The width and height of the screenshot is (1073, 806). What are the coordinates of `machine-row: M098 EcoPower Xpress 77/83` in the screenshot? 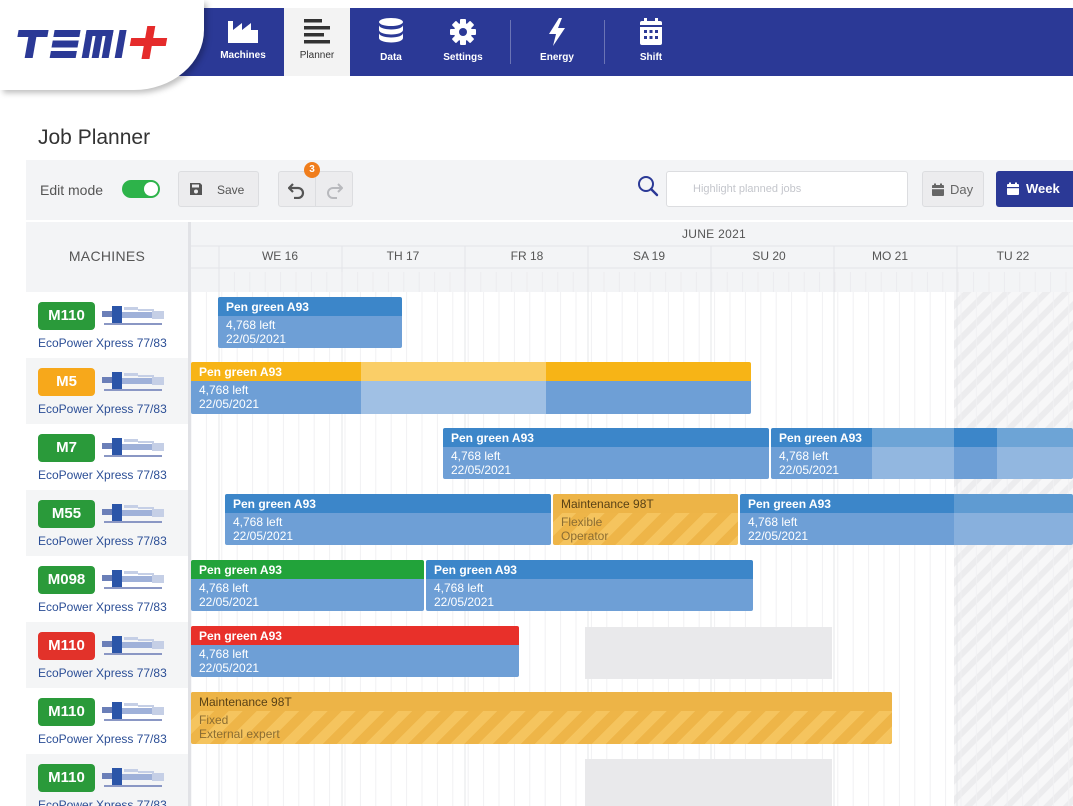 It's located at (107, 589).